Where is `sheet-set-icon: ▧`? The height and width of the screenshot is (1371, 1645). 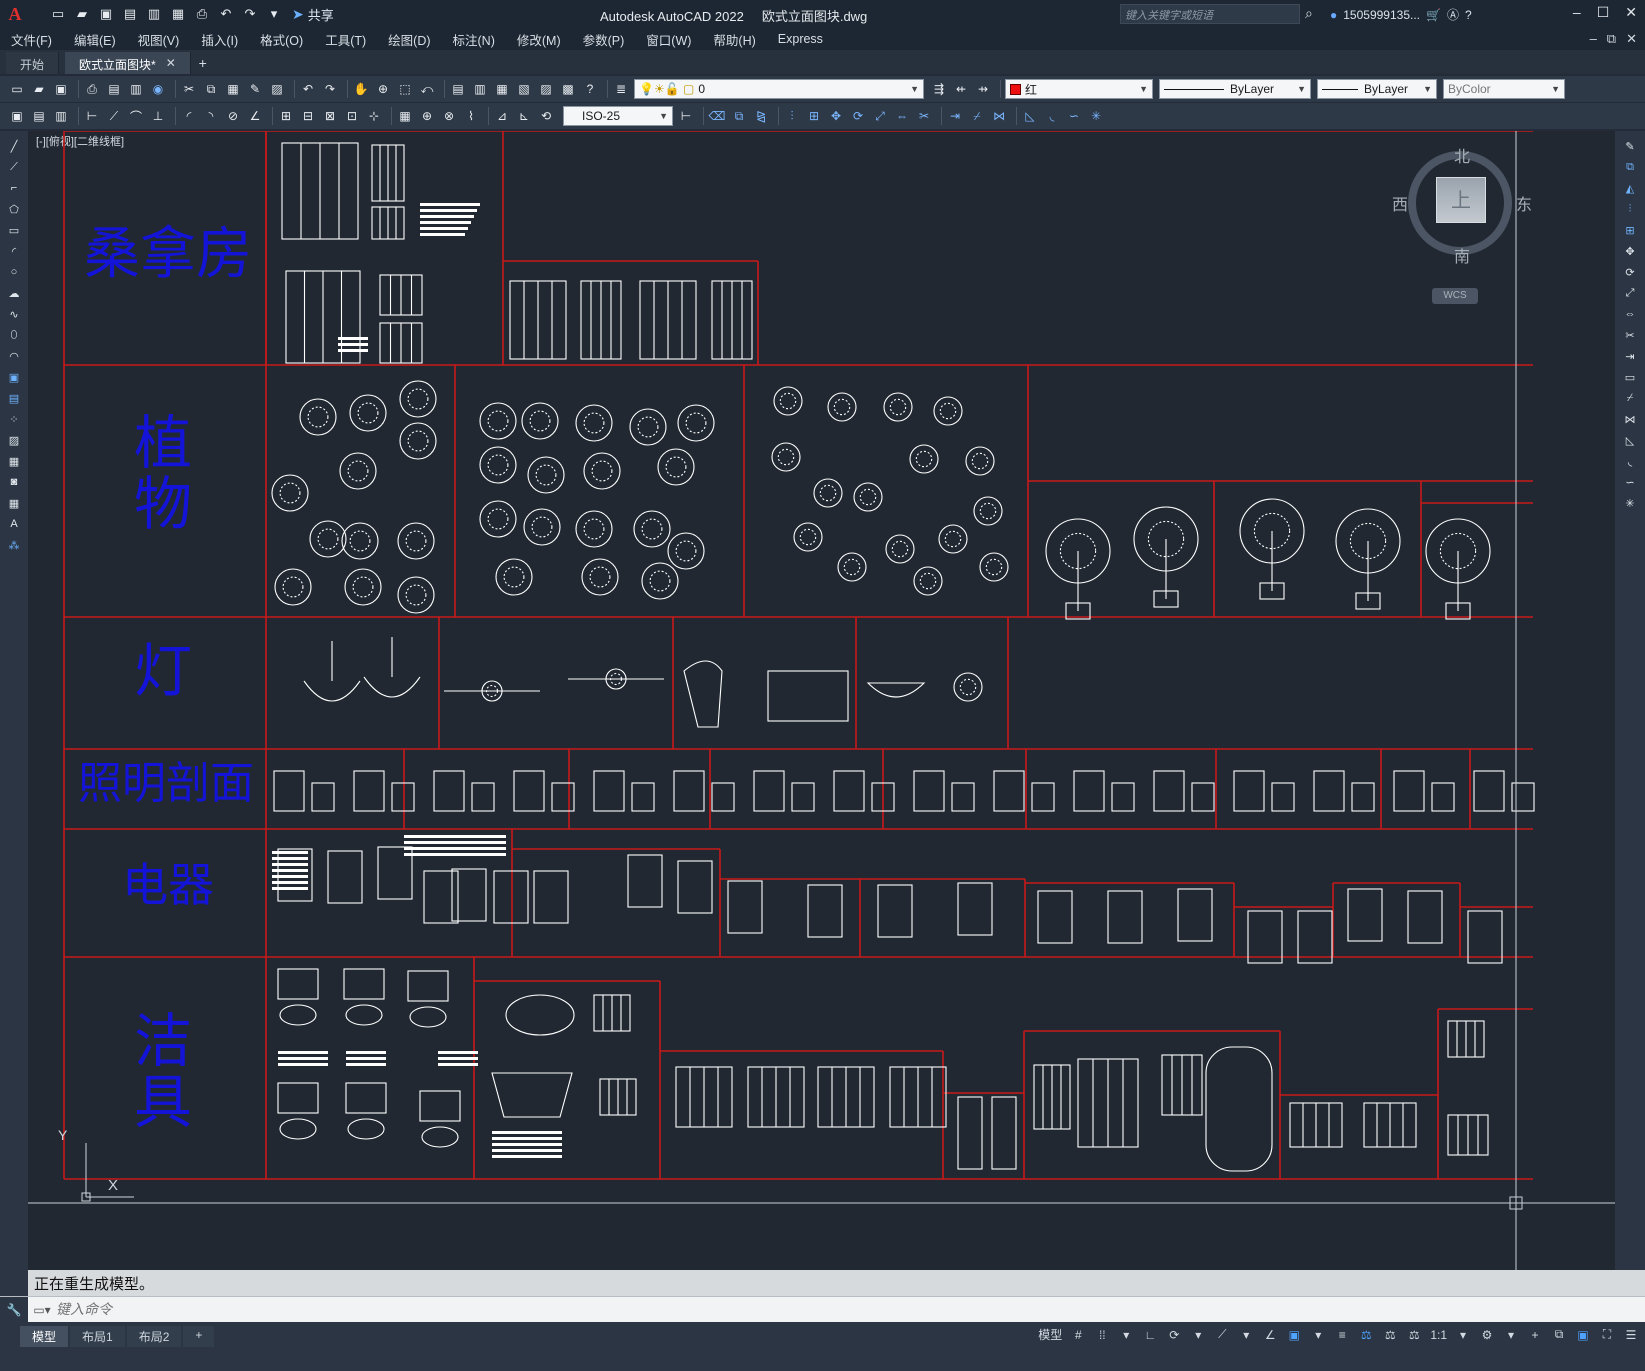 sheet-set-icon: ▧ is located at coordinates (524, 89).